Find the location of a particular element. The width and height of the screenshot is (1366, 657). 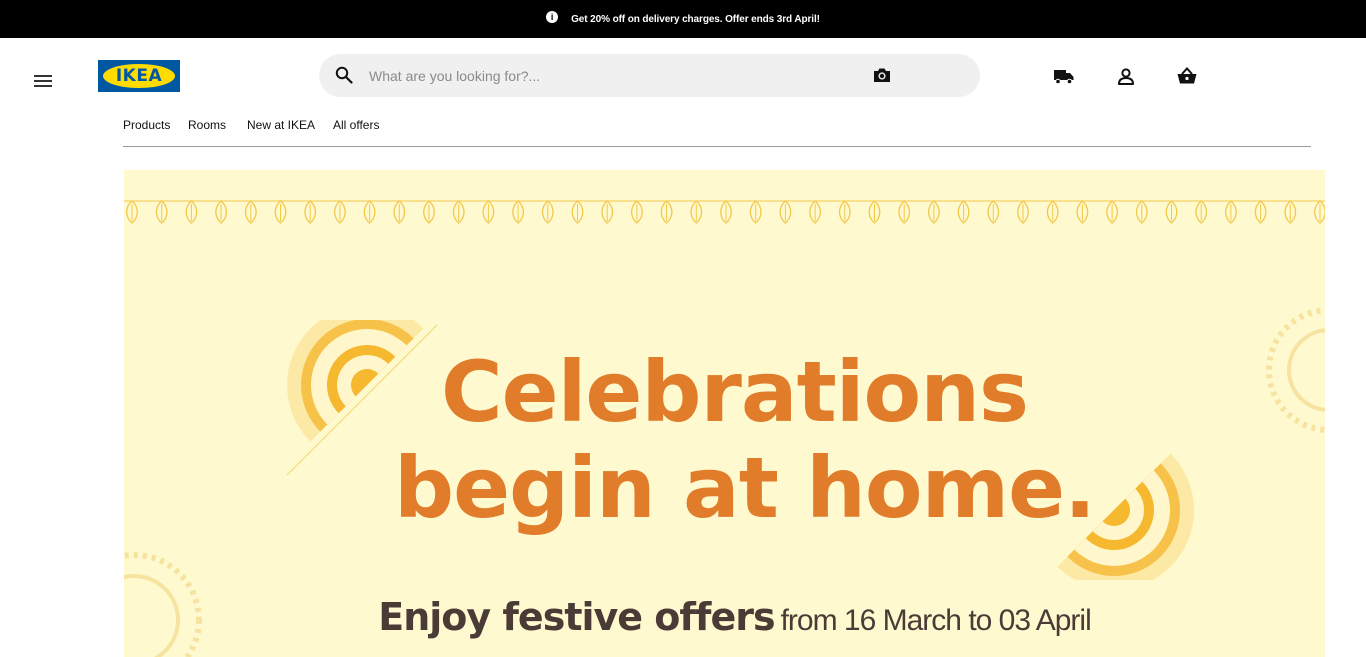

nav-rooms: Rooms is located at coordinates (217, 127).